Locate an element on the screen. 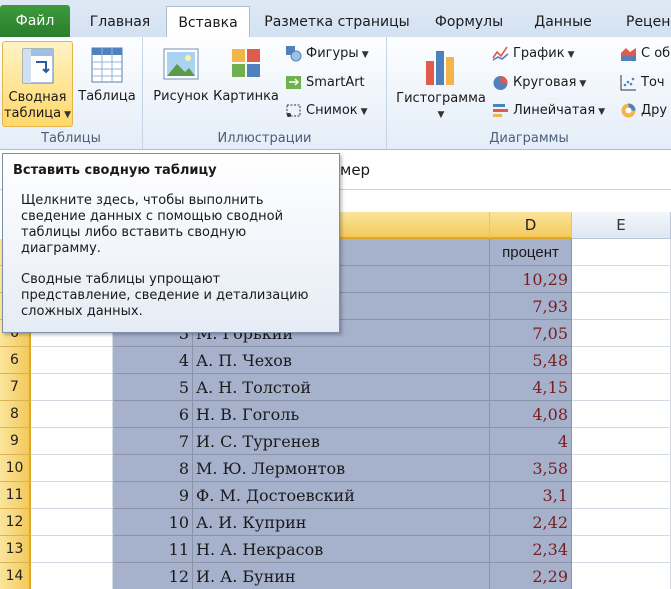 The width and height of the screenshot is (671, 589). row-header: 14 is located at coordinates (15, 576).